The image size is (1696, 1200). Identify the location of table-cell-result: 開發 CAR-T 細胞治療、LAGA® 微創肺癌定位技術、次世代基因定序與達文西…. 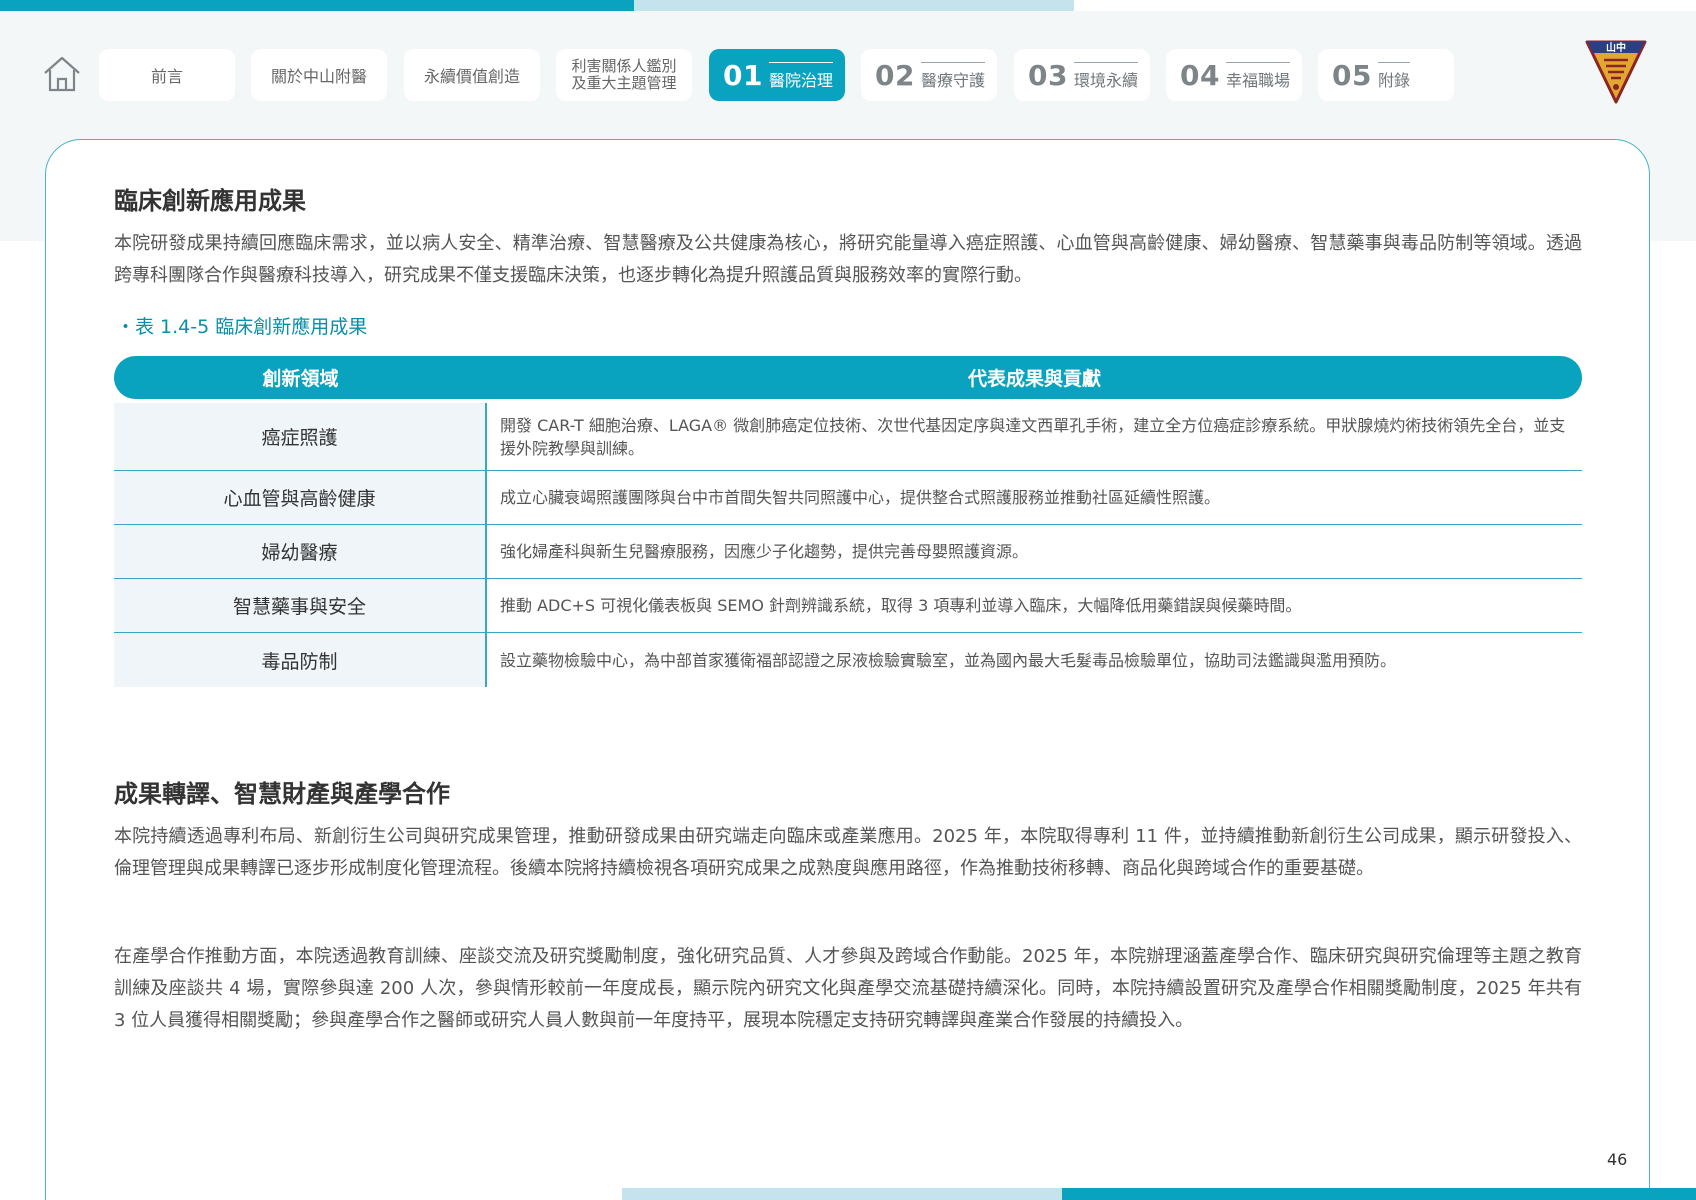
(1033, 436).